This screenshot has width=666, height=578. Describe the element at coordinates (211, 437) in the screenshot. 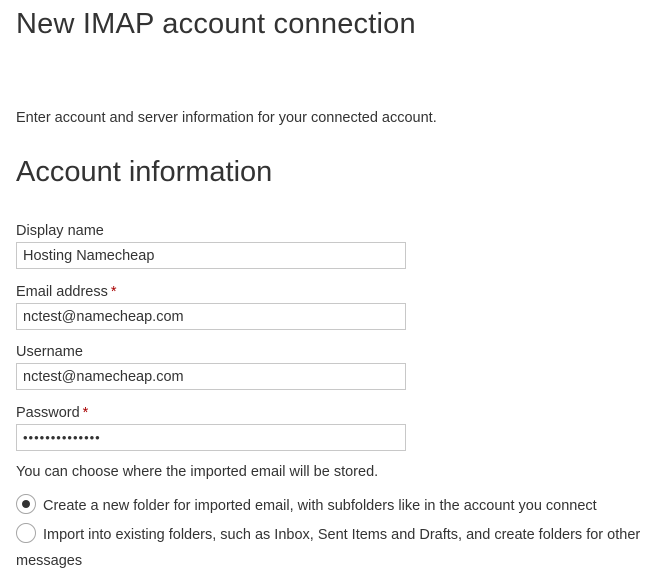

I see `password-input` at that location.